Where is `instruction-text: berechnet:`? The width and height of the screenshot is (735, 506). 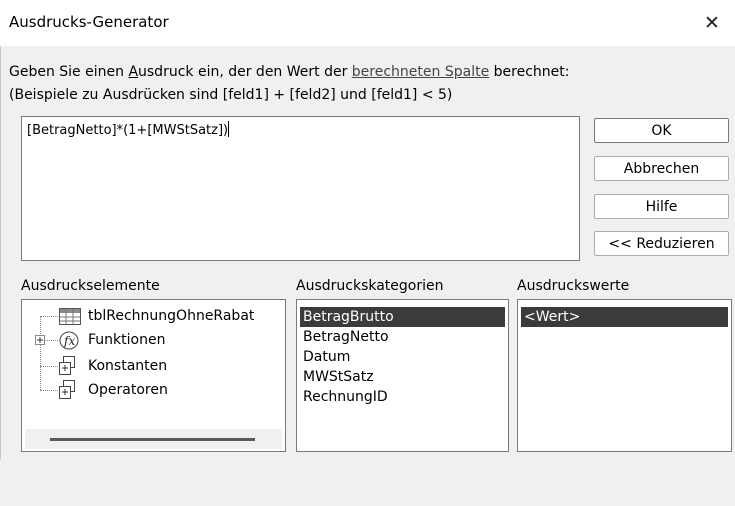
instruction-text: berechnet: is located at coordinates (529, 72).